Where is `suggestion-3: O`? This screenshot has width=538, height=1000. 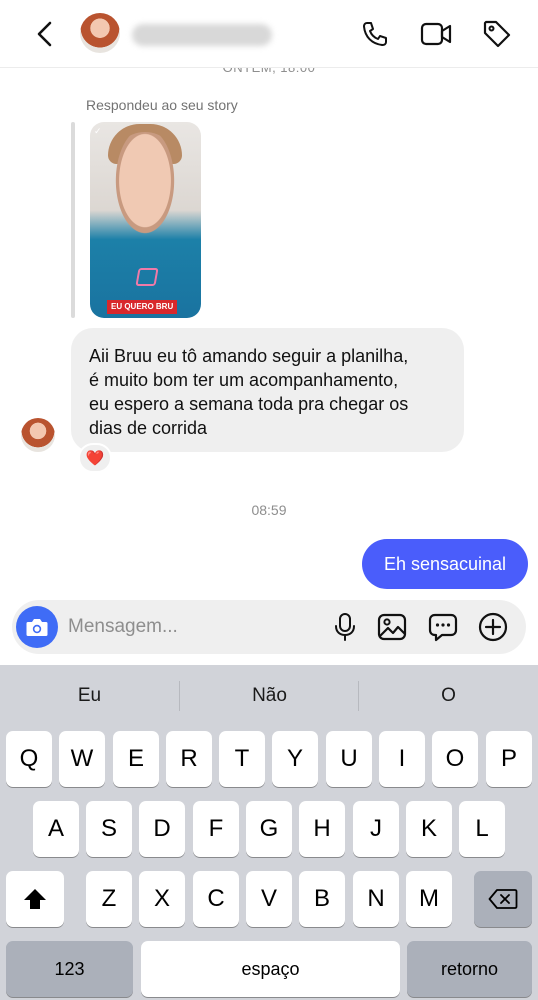
suggestion-3: O is located at coordinates (448, 696).